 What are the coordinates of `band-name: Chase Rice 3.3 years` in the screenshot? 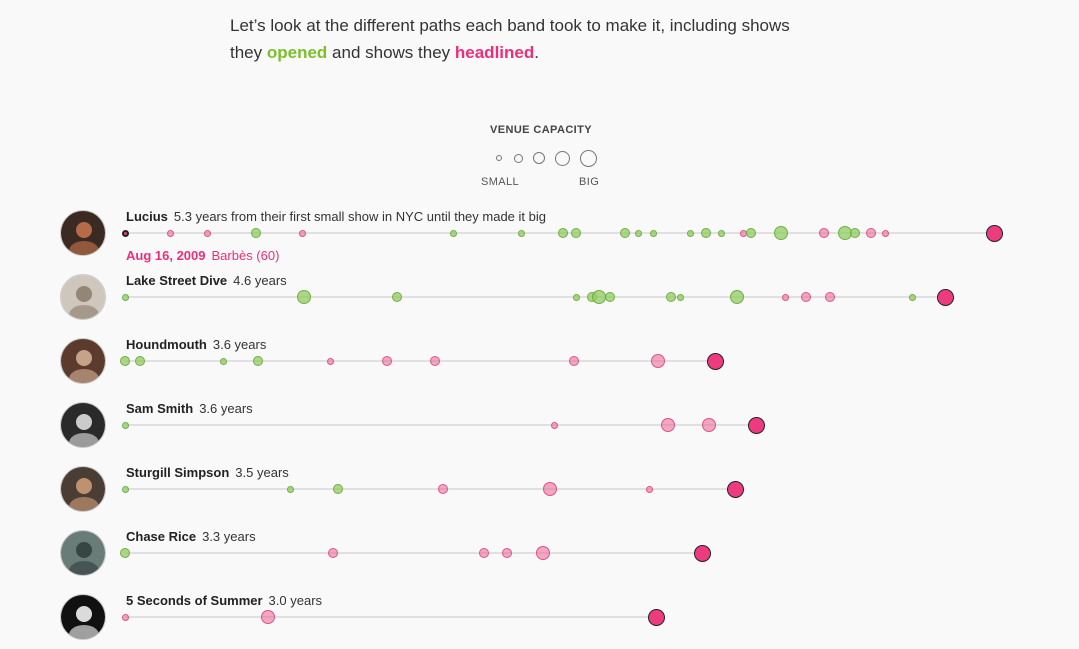 It's located at (191, 536).